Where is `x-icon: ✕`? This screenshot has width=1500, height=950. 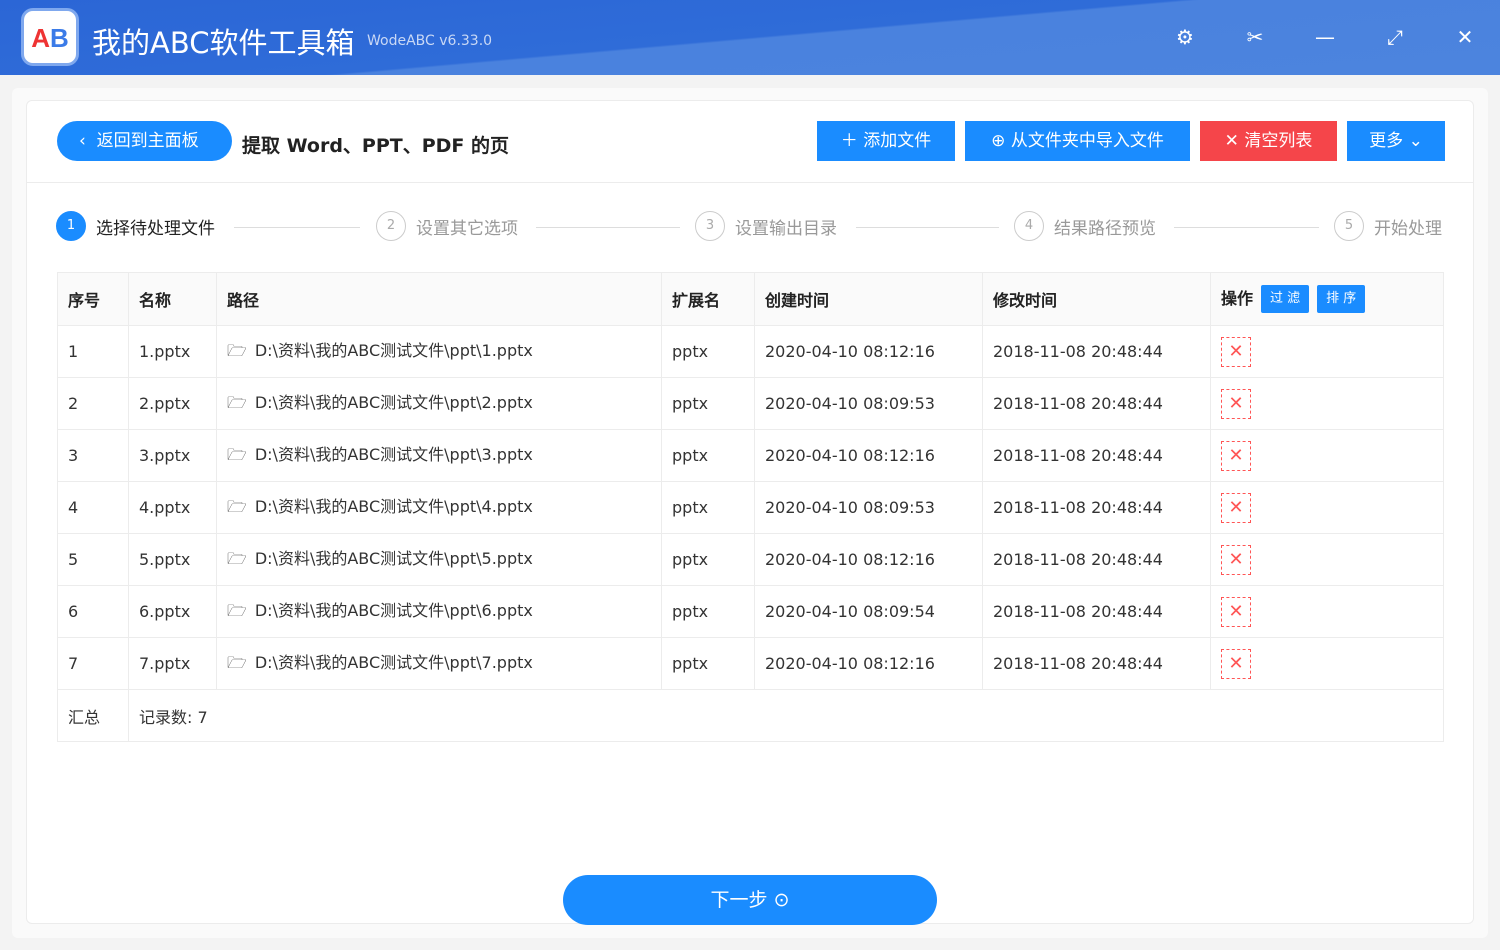 x-icon: ✕ is located at coordinates (1234, 141).